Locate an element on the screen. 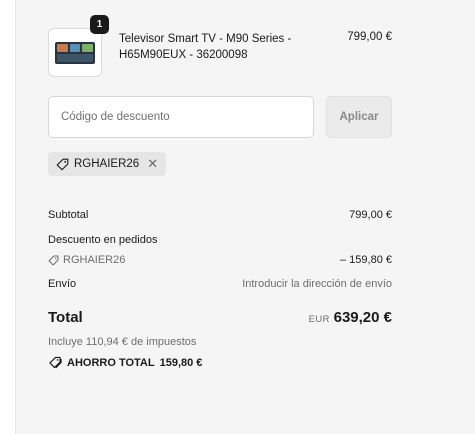 This screenshot has height=434, width=475. product-price: 799,00 € is located at coordinates (369, 37).